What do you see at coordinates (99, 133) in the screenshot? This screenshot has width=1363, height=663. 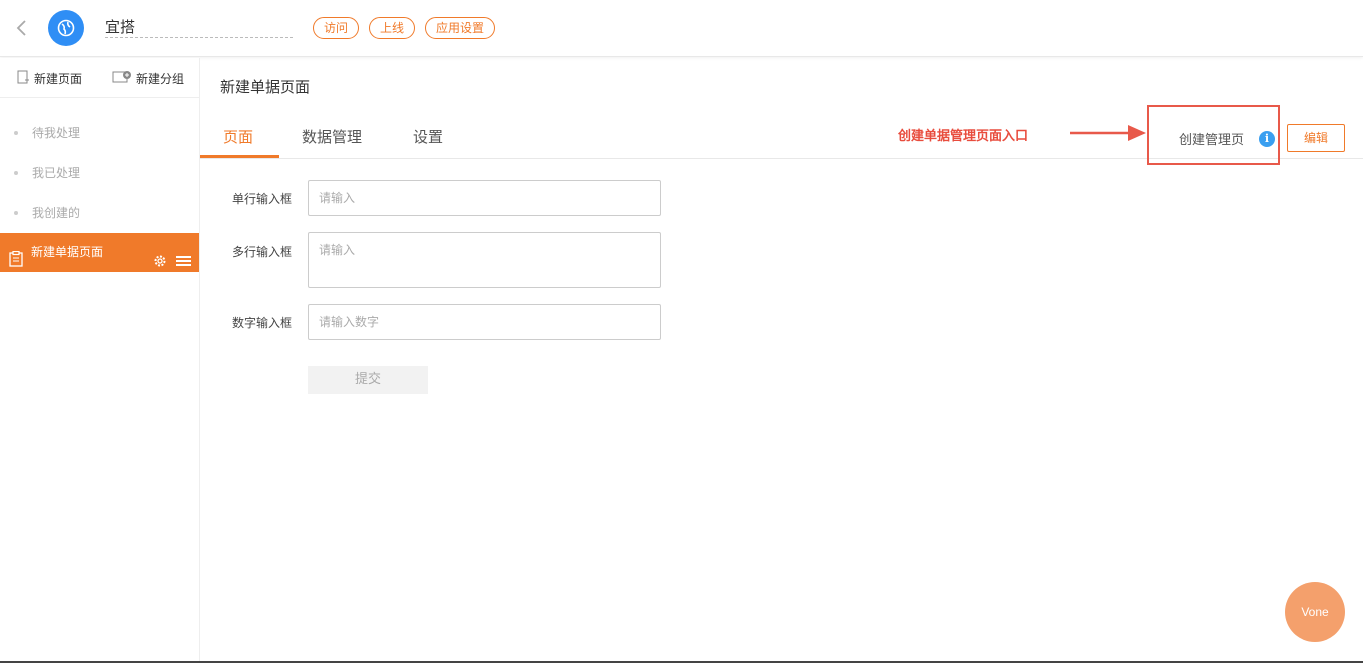 I see `sidebar-item-pending: 待我处理` at bounding box center [99, 133].